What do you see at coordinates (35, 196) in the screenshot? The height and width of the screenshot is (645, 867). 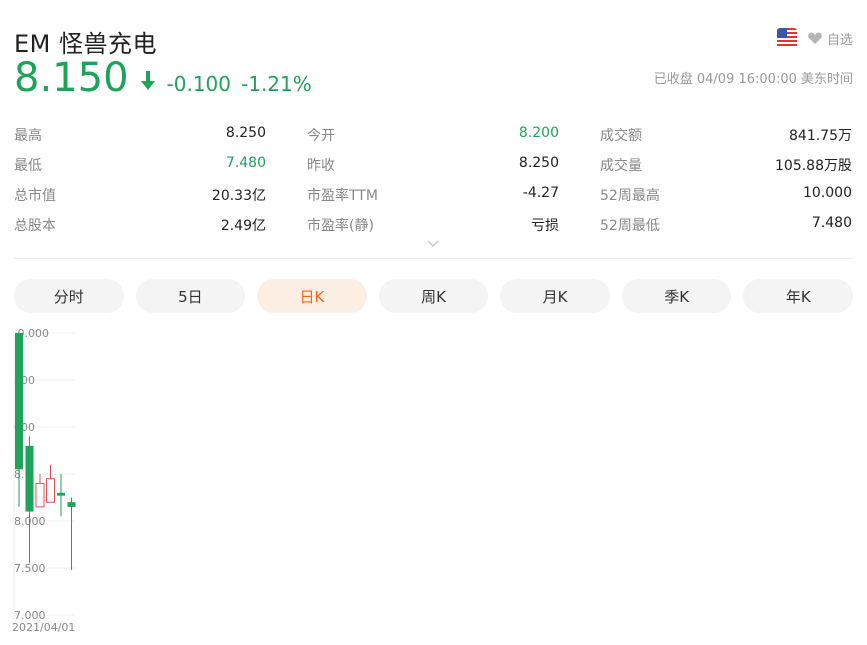 I see `stat-label: 总市值` at bounding box center [35, 196].